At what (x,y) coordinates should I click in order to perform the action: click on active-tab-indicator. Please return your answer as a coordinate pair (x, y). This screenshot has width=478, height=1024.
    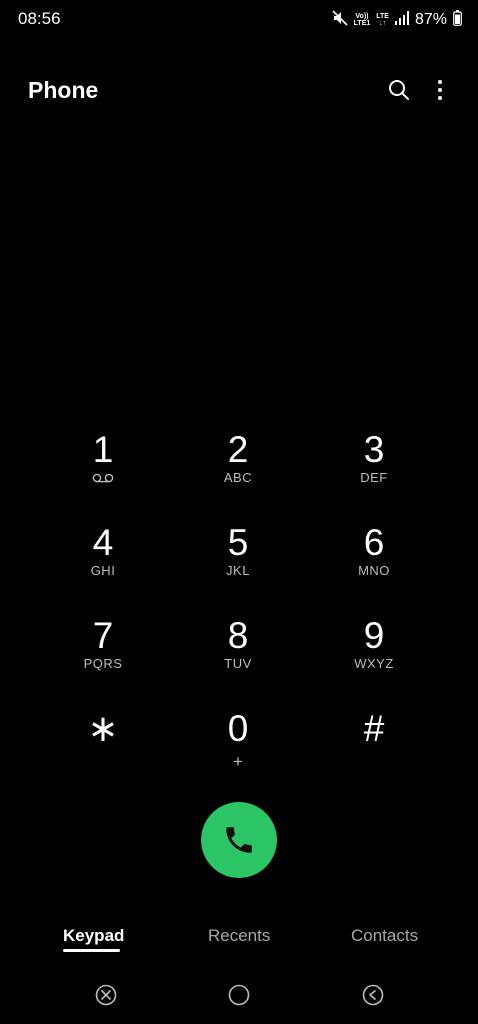
    Looking at the image, I should click on (91, 950).